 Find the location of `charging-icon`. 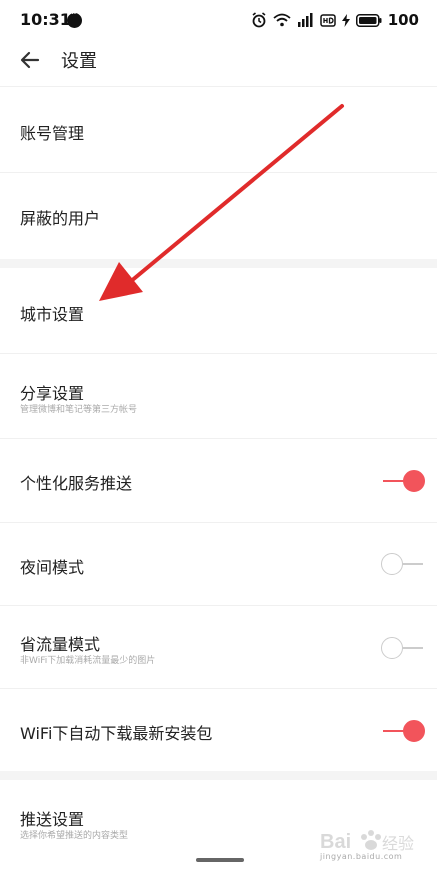

charging-icon is located at coordinates (345, 20).